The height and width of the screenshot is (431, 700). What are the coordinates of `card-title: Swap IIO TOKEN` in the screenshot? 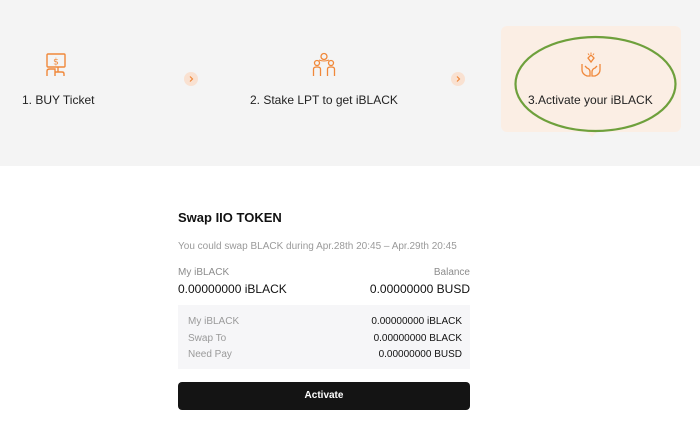 It's located at (230, 217).